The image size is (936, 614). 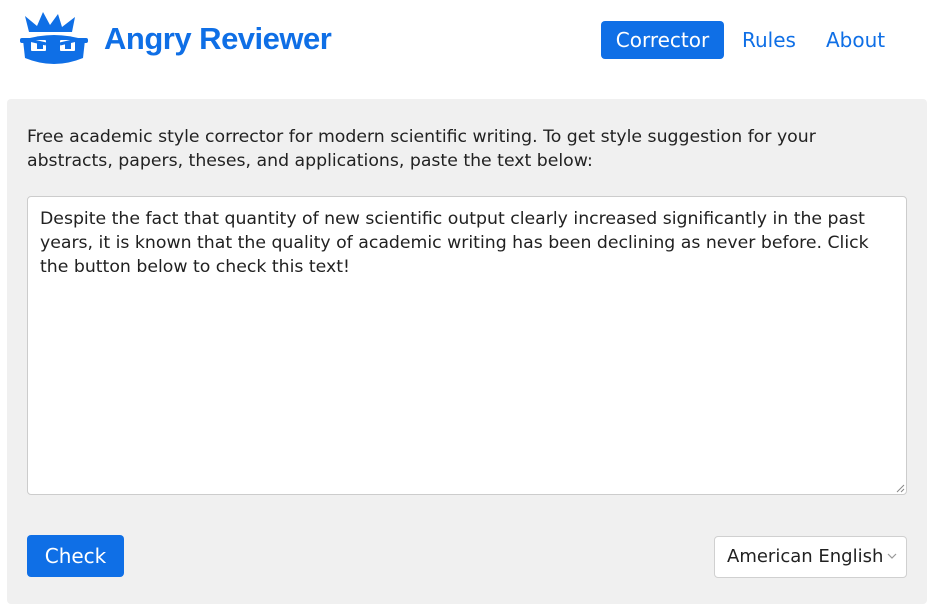 I want to click on check-button: Check, so click(x=75, y=556).